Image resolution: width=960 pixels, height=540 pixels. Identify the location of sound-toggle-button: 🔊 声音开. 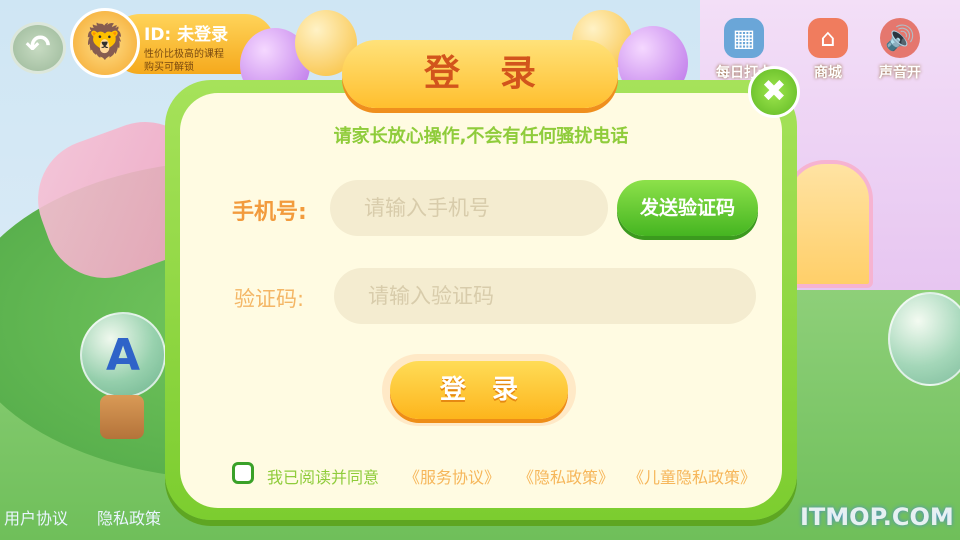
(900, 50).